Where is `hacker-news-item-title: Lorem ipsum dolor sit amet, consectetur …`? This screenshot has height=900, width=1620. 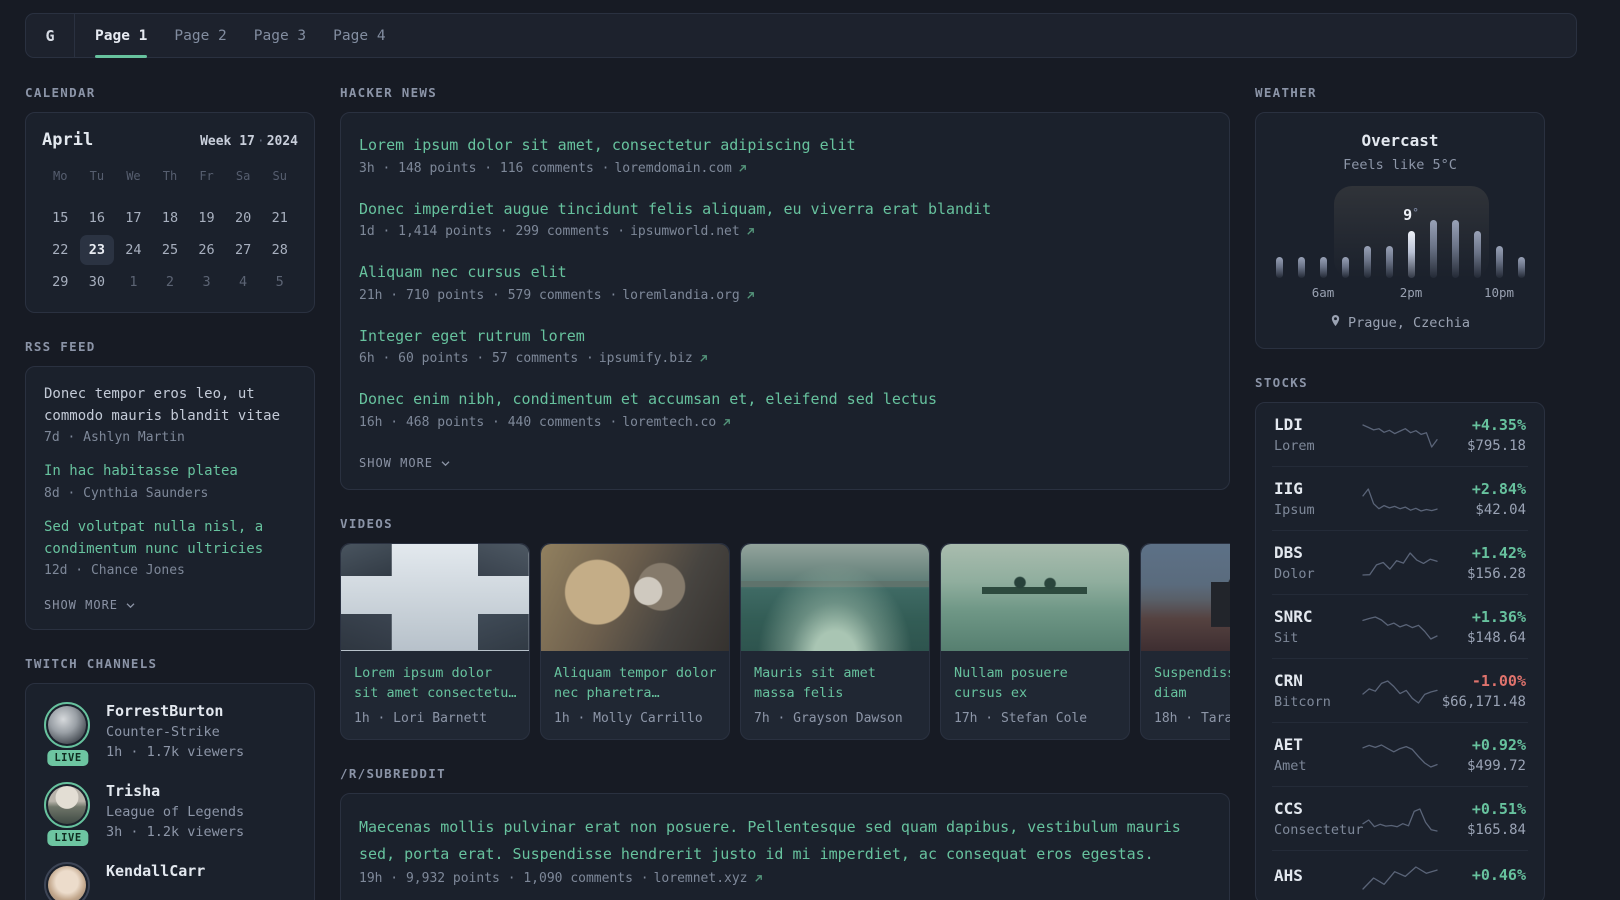 hacker-news-item-title: Lorem ipsum dolor sit amet, consectetur … is located at coordinates (785, 145).